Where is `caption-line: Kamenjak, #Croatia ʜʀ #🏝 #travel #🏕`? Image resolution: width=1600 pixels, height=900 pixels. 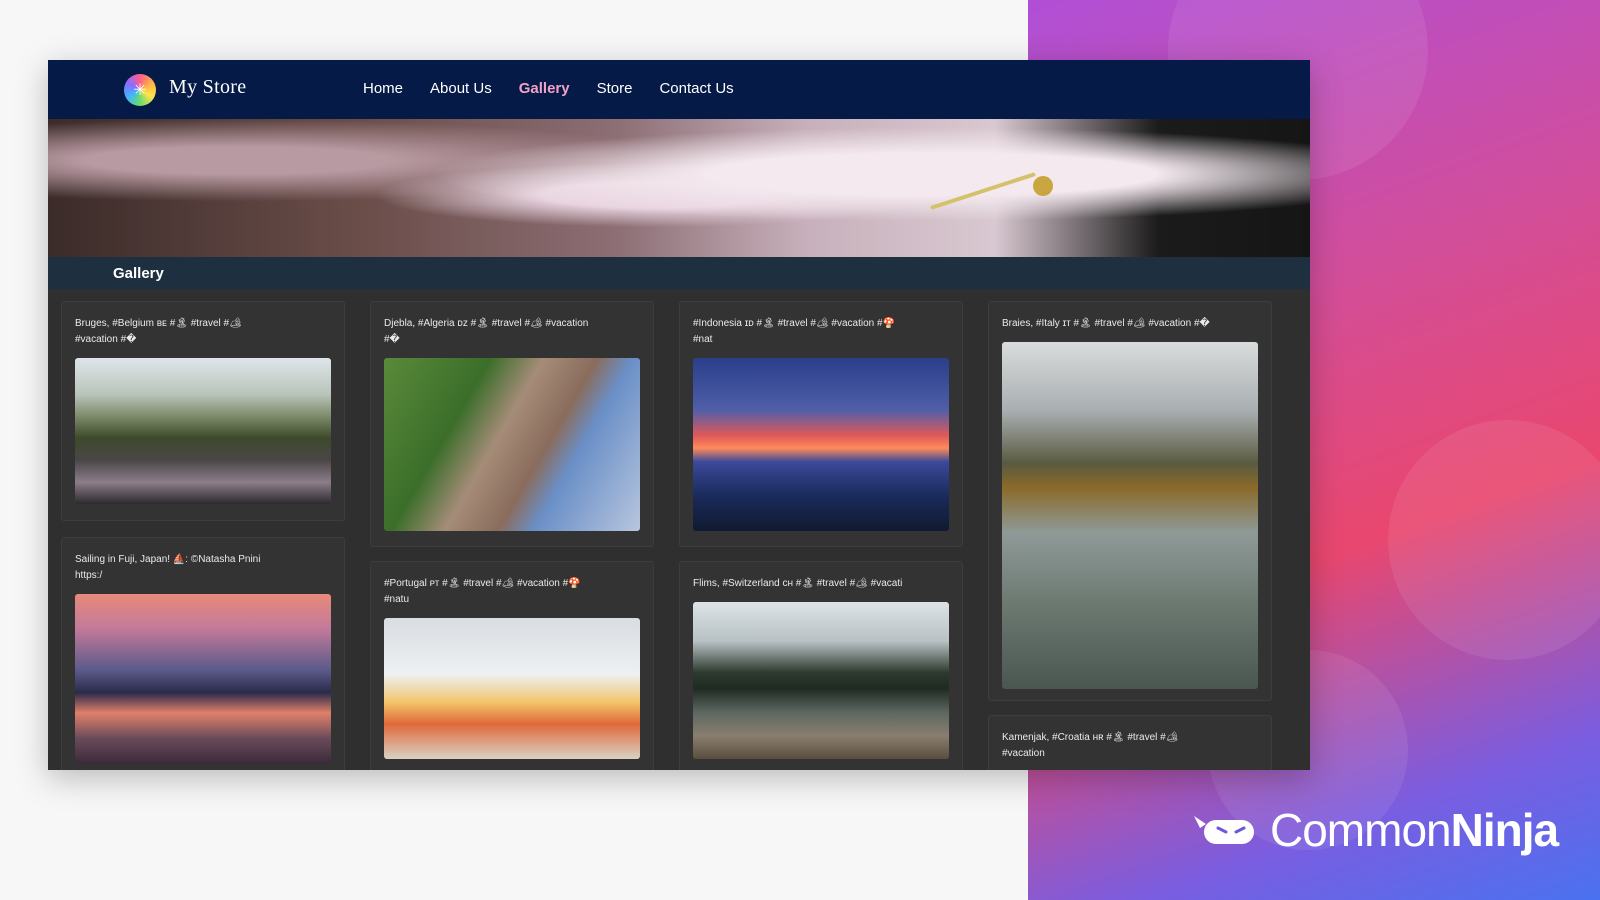
caption-line: Kamenjak, #Croatia ʜʀ #🏝 #travel #🏕 is located at coordinates (1090, 737).